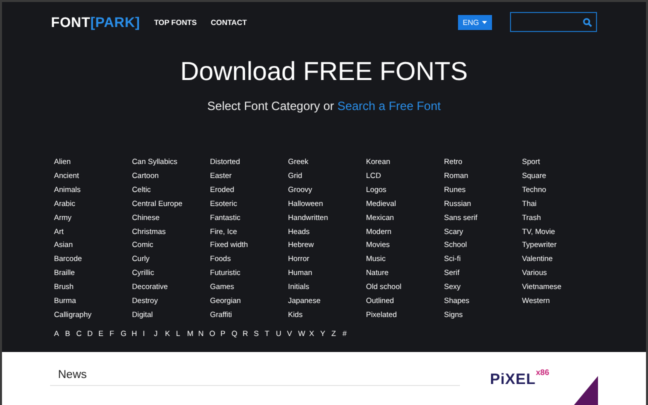 The height and width of the screenshot is (405, 648). Describe the element at coordinates (553, 22) in the screenshot. I see `search-field` at that location.